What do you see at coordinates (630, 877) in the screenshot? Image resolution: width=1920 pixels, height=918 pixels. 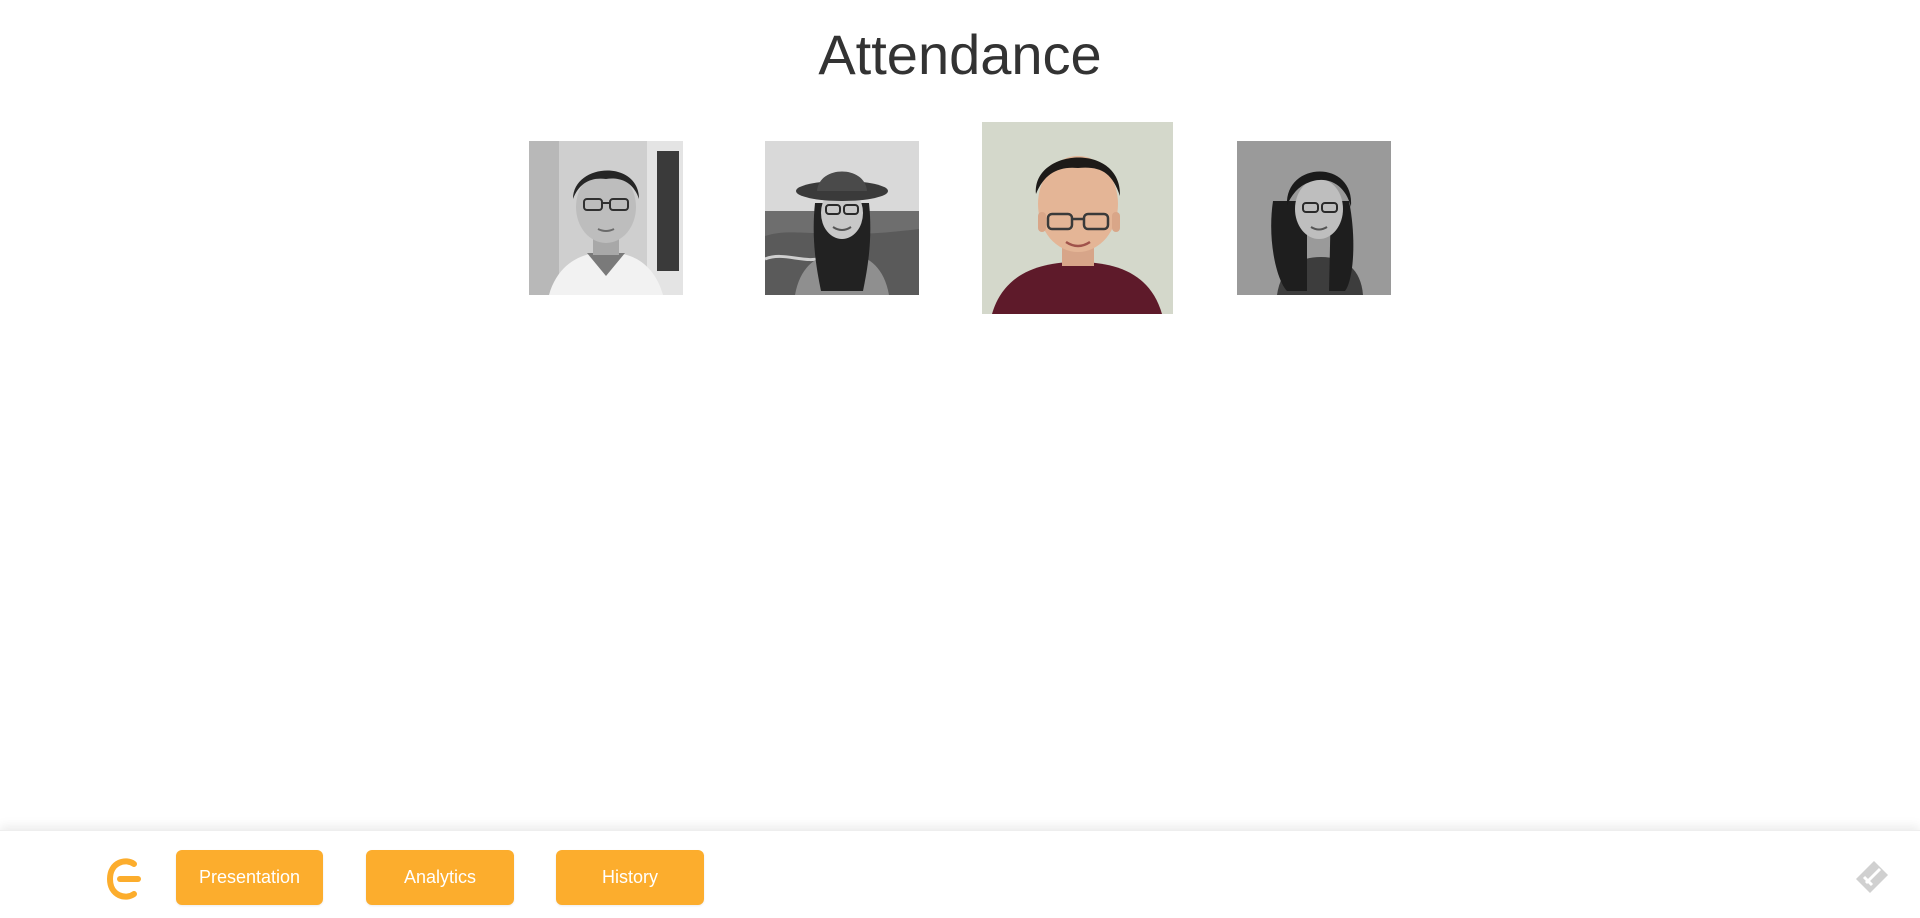 I see `history-button: History` at bounding box center [630, 877].